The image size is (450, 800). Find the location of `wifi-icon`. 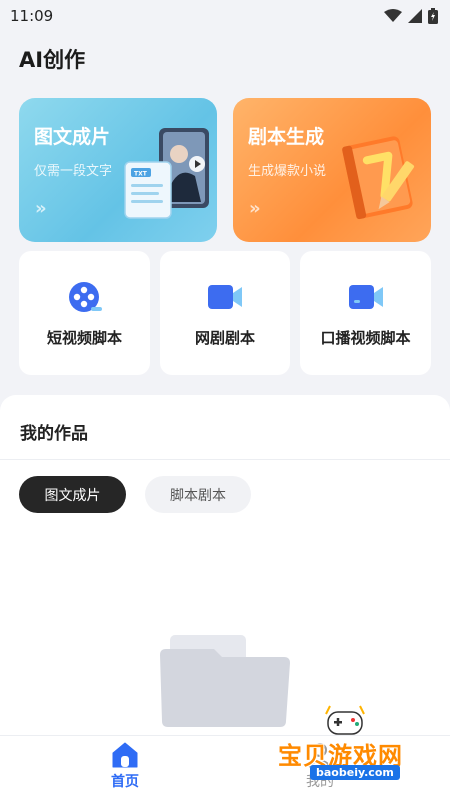

wifi-icon is located at coordinates (393, 15).